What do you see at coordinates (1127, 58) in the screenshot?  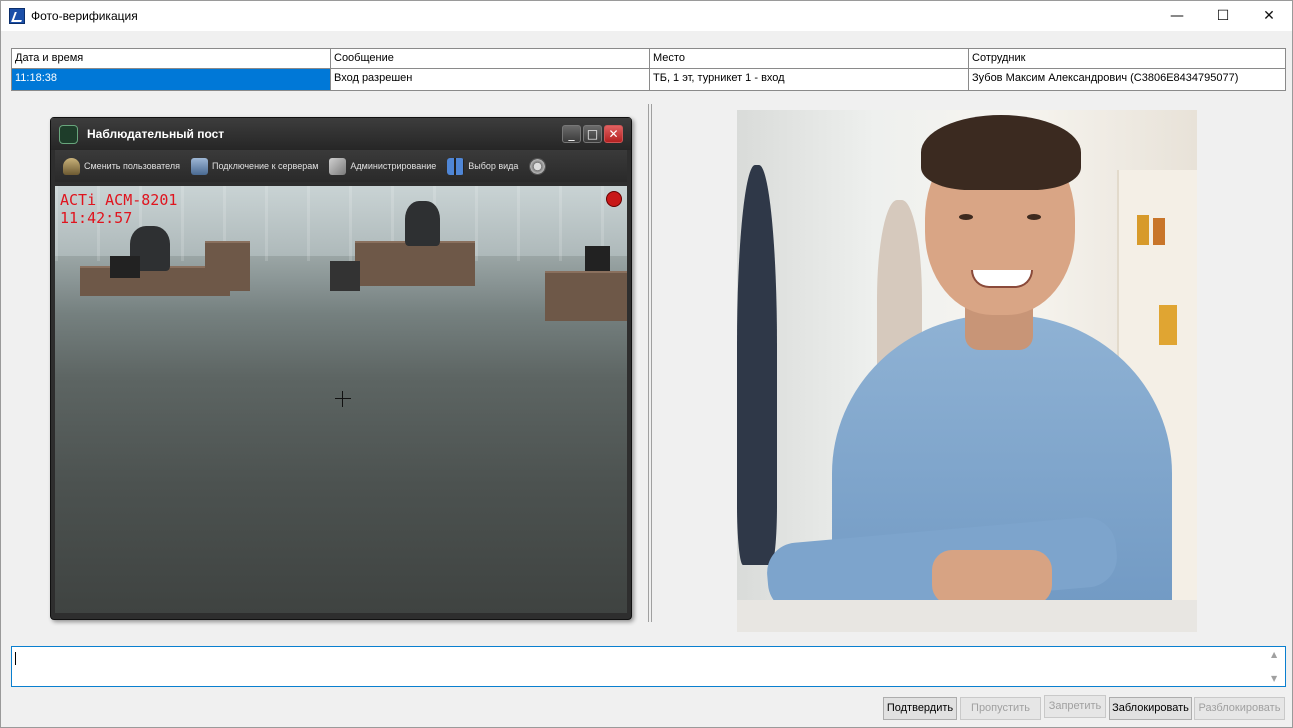 I see `column-header-employee: Сотрудник` at bounding box center [1127, 58].